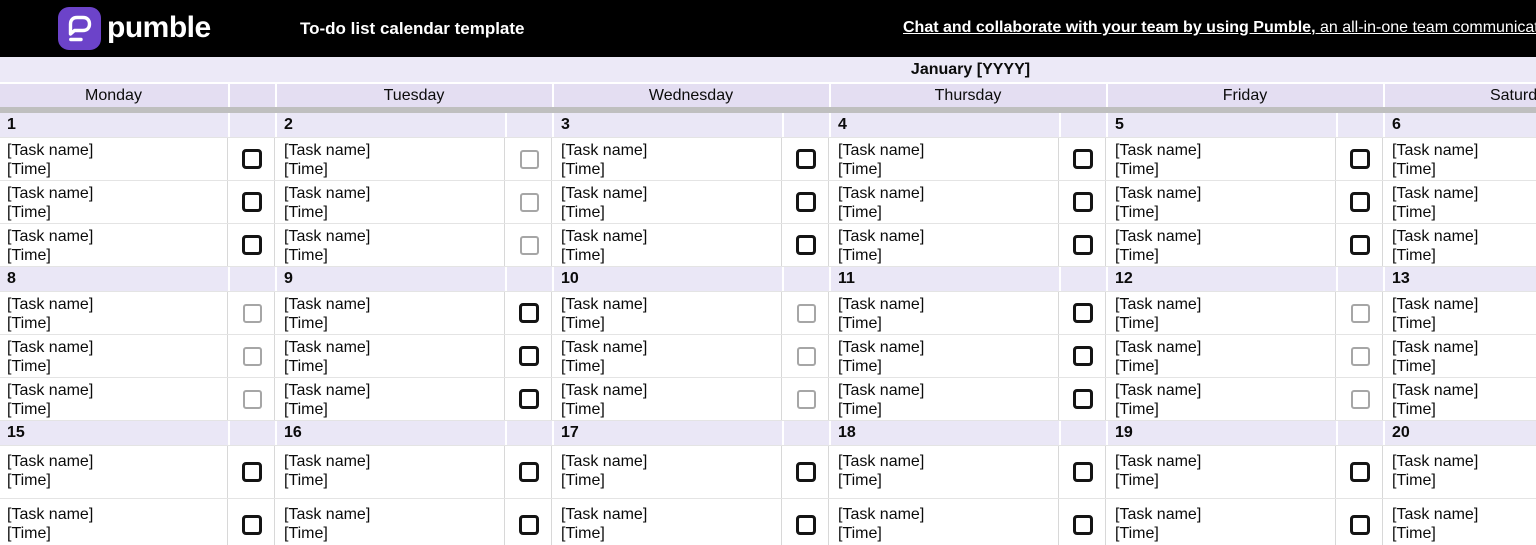 The width and height of the screenshot is (1536, 545). What do you see at coordinates (1245, 95) in the screenshot?
I see `day-header-friday: Friday` at bounding box center [1245, 95].